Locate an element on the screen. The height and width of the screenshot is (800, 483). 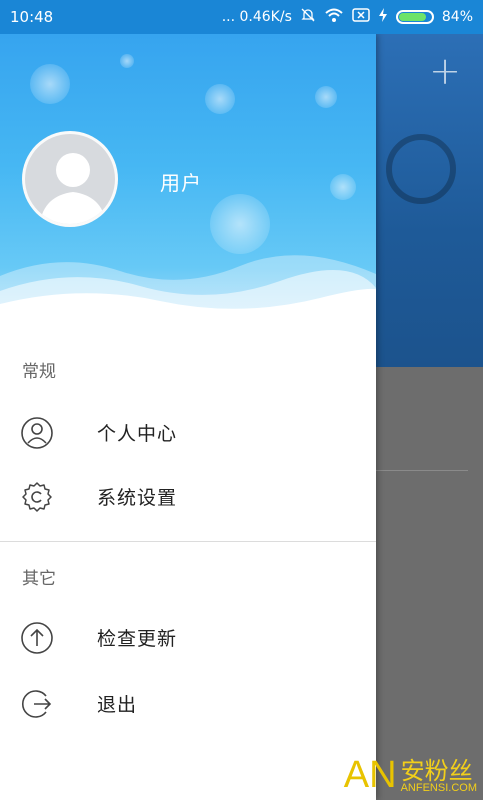
menu-item-system-settings: 系统设置 is located at coordinates (188, 496).